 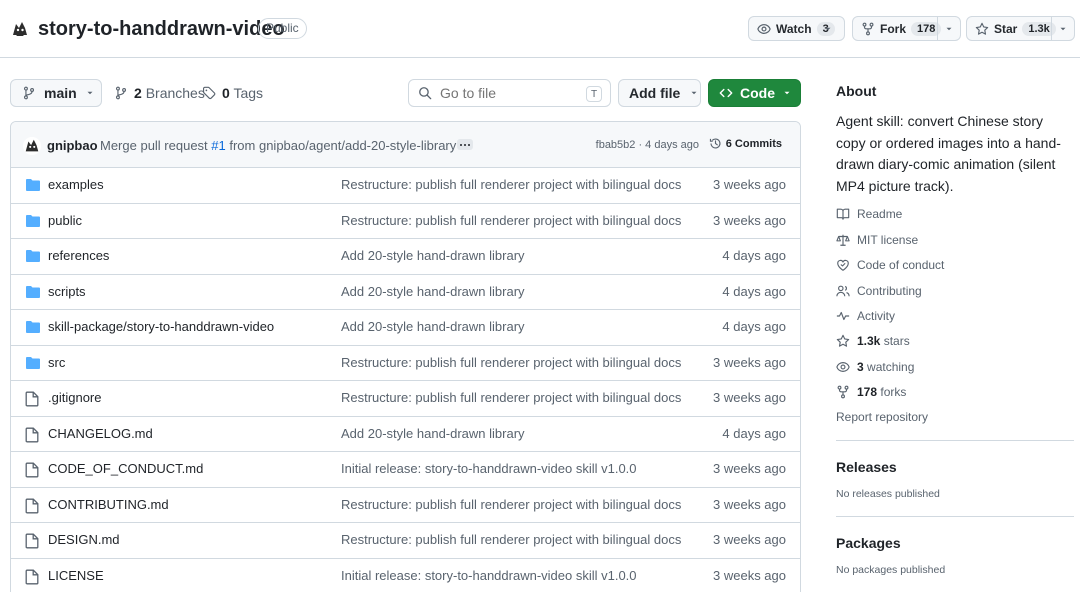 I want to click on activity-link: Activity, so click(x=865, y=316).